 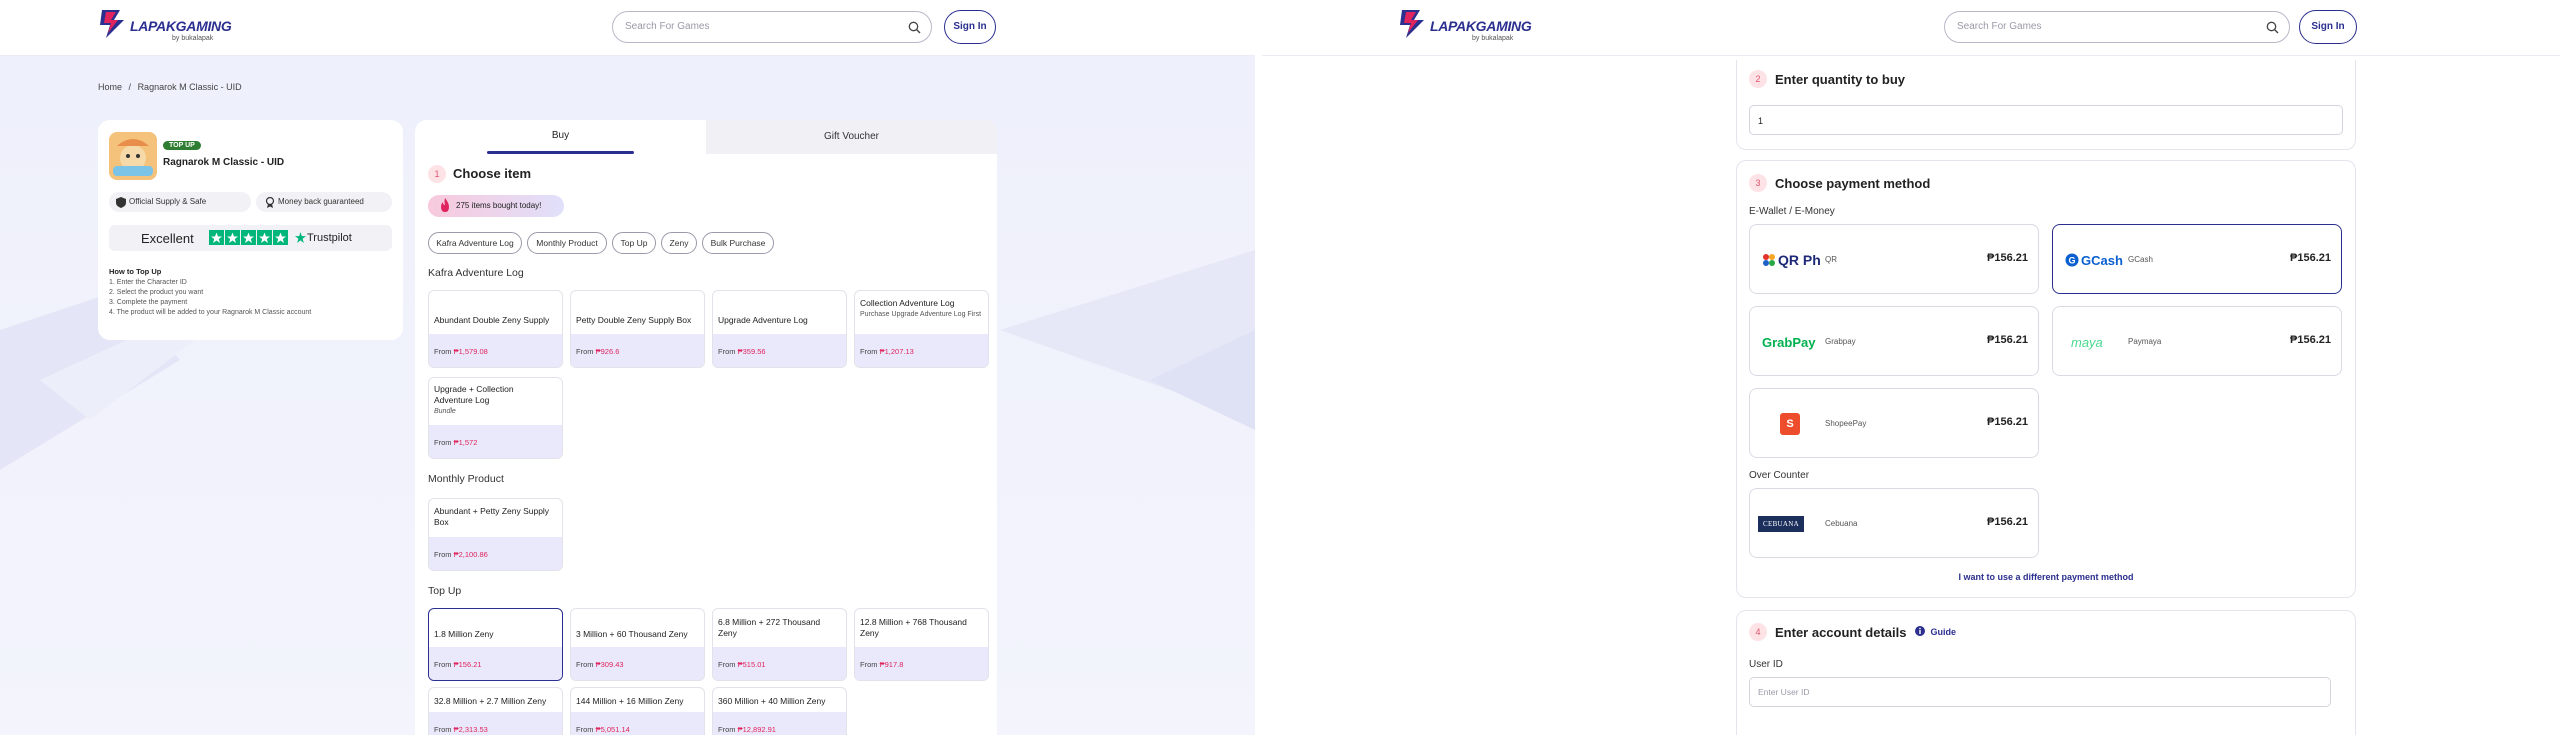 I want to click on svg-text: G, so click(x=2072, y=261).